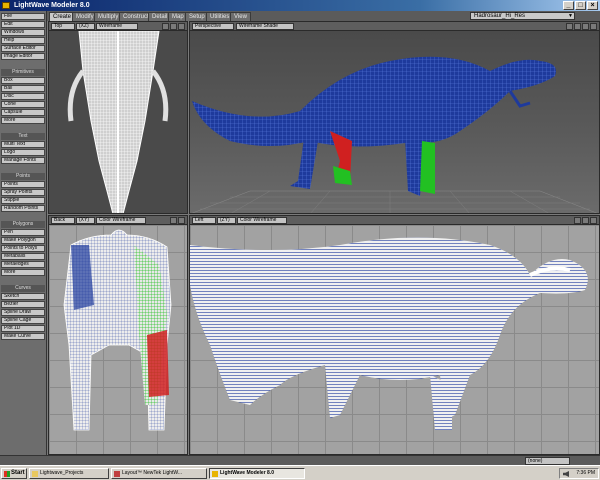  Describe the element at coordinates (18, 473) in the screenshot. I see `start-label: Start` at that location.